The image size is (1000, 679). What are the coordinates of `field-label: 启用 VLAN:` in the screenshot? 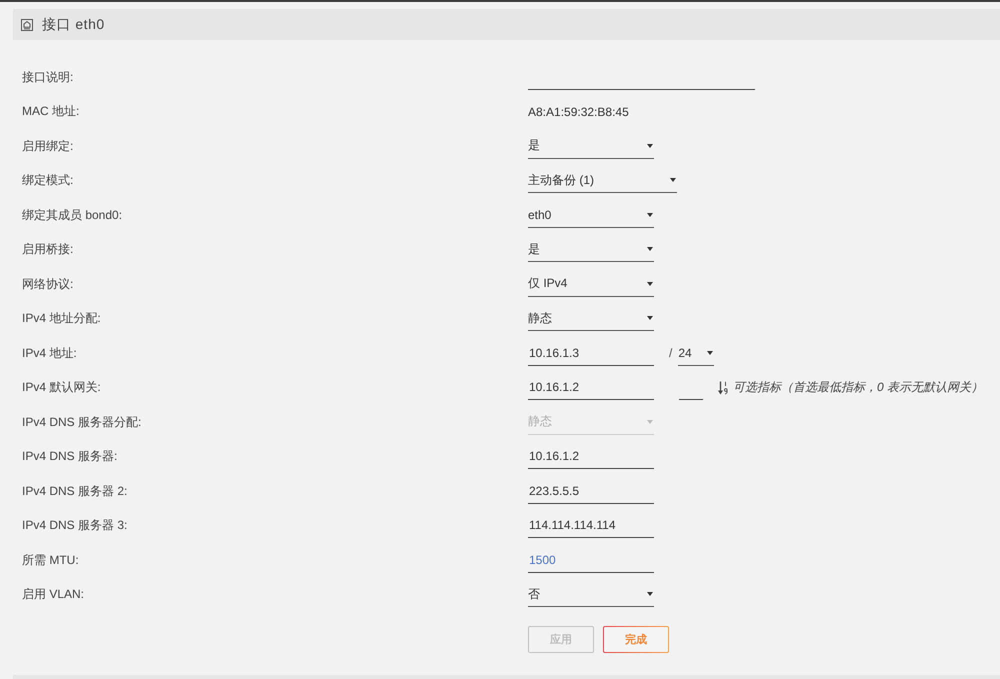 It's located at (54, 595).